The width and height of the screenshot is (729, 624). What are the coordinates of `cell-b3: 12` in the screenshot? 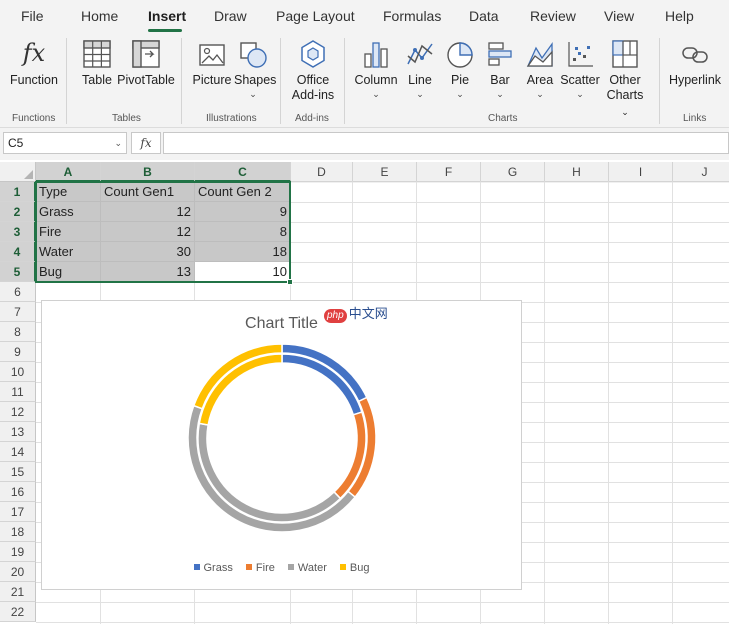 It's located at (148, 232).